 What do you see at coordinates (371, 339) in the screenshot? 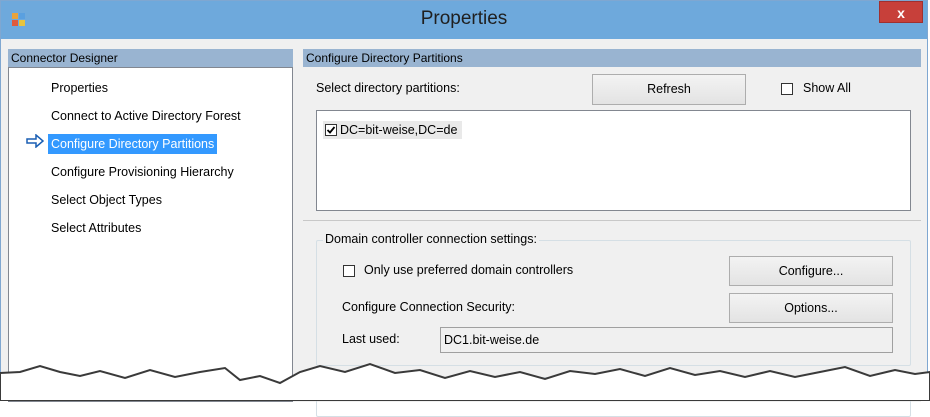
I see `last-used-label: Last used:` at bounding box center [371, 339].